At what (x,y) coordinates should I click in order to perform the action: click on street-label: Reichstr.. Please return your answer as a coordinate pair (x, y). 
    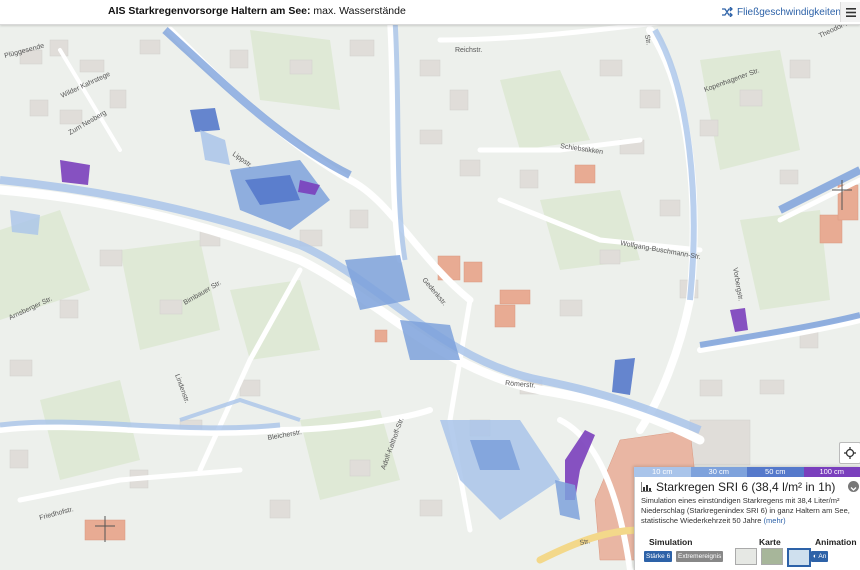
    Looking at the image, I should click on (468, 50).